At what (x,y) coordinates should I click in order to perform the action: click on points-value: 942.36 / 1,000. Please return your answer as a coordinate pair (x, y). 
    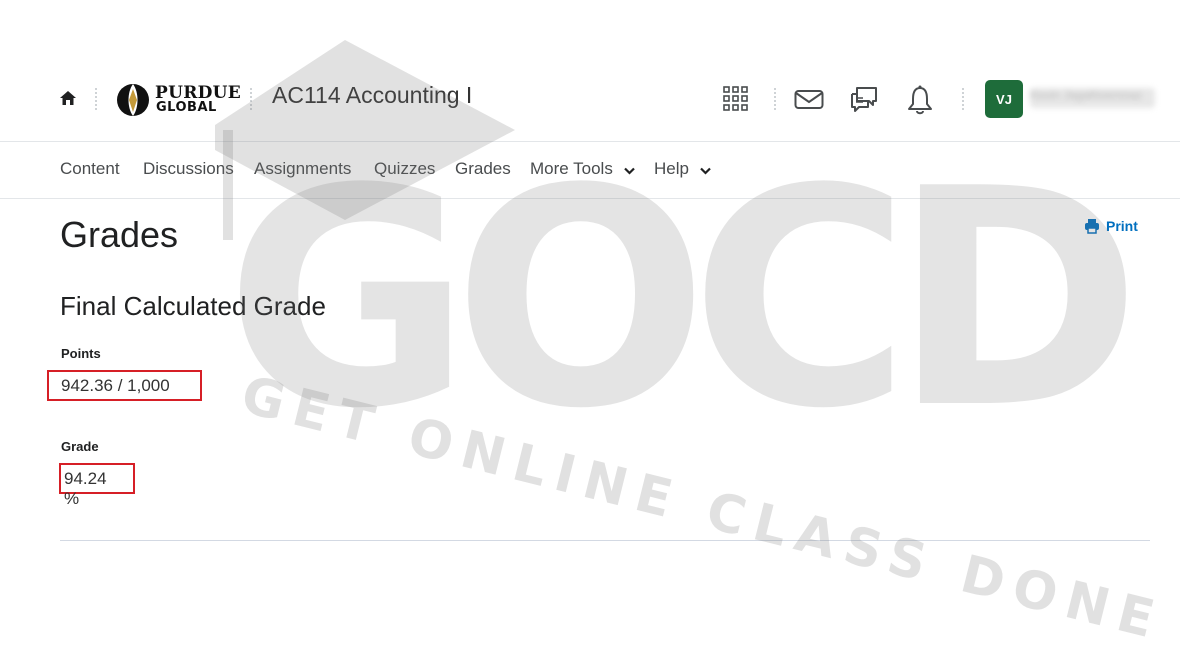
    Looking at the image, I should click on (124, 385).